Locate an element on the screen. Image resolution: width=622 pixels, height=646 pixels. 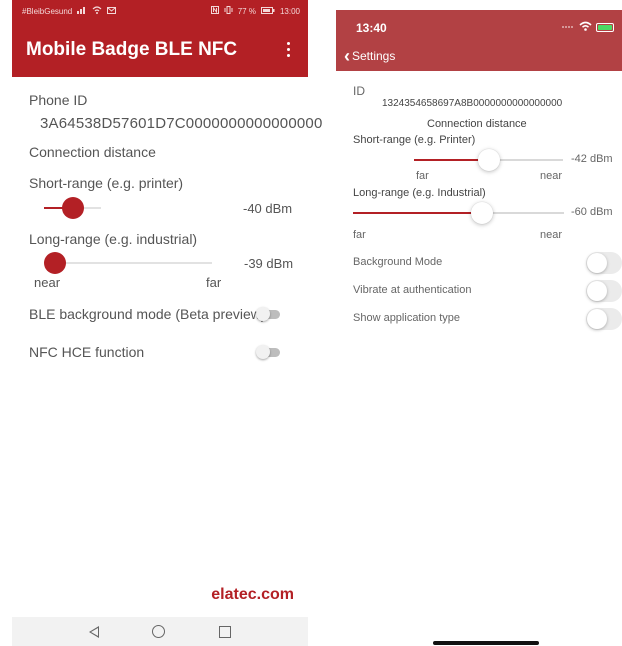
app-bar: Mobile Badge BLE NFC is located at coordinates (160, 49).